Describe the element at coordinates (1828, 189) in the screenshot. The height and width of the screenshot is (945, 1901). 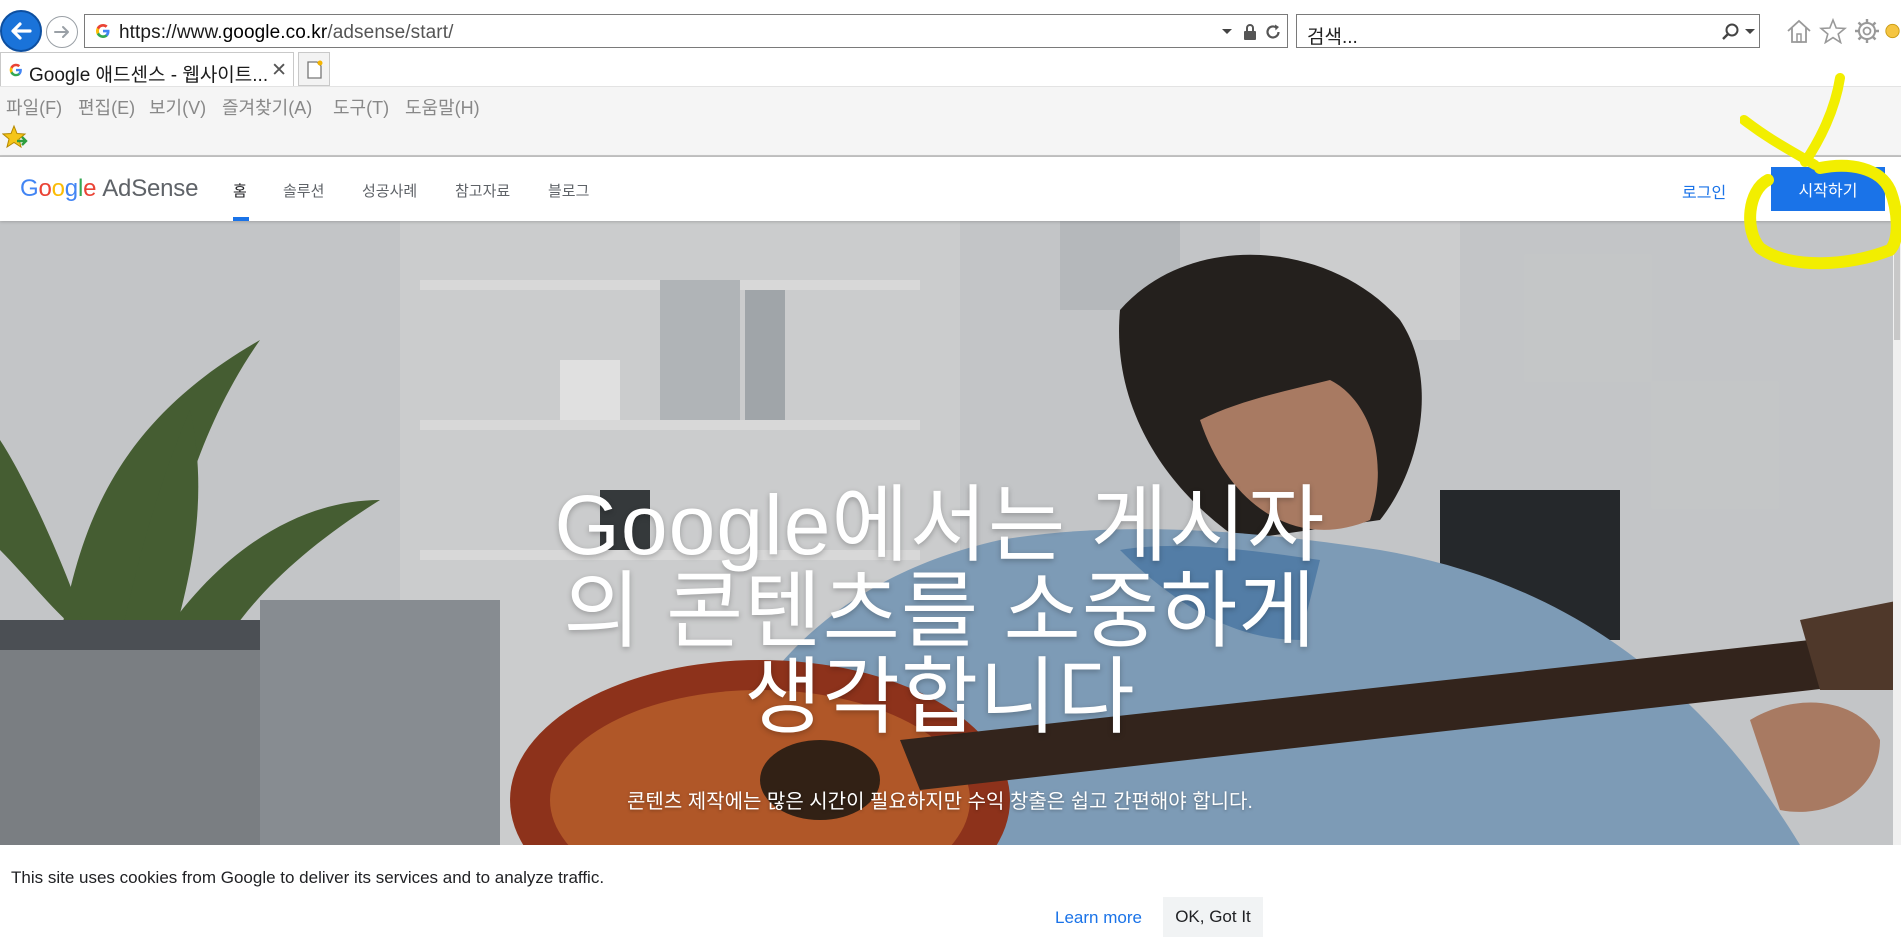
I see `start-button: 시작하기` at that location.